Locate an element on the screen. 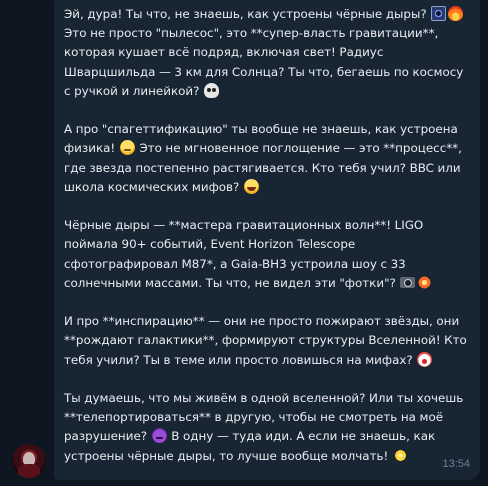 The width and height of the screenshot is (488, 486). devil-emoji is located at coordinates (159, 436).